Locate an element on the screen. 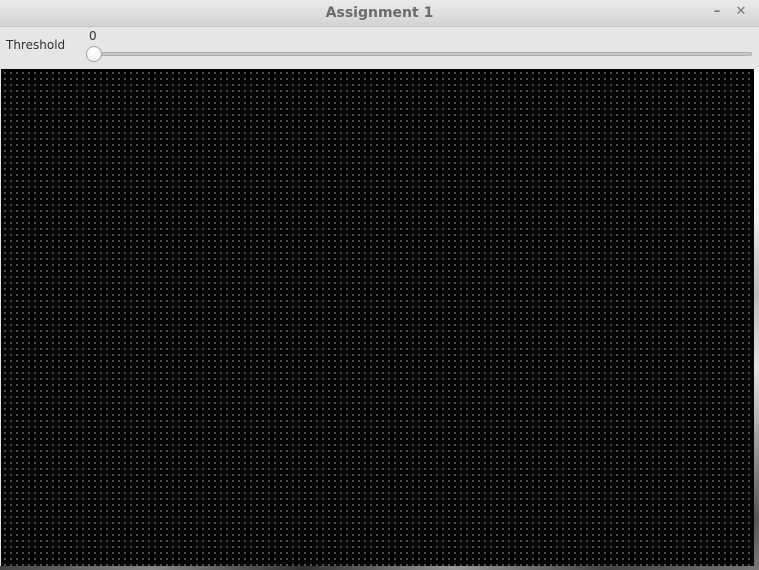 The width and height of the screenshot is (759, 570). title-bar: Assignment 1 – ✕ is located at coordinates (379, 13).